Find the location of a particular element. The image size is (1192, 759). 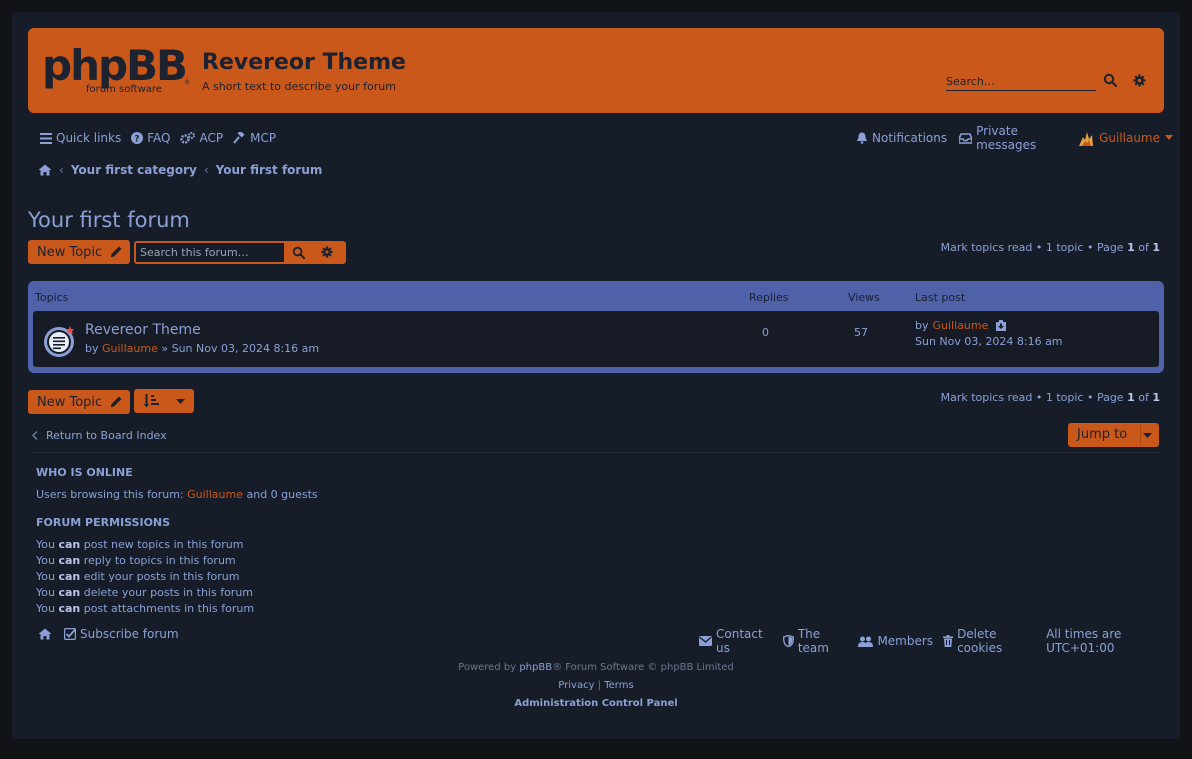

check-square-icon is located at coordinates (70, 634).